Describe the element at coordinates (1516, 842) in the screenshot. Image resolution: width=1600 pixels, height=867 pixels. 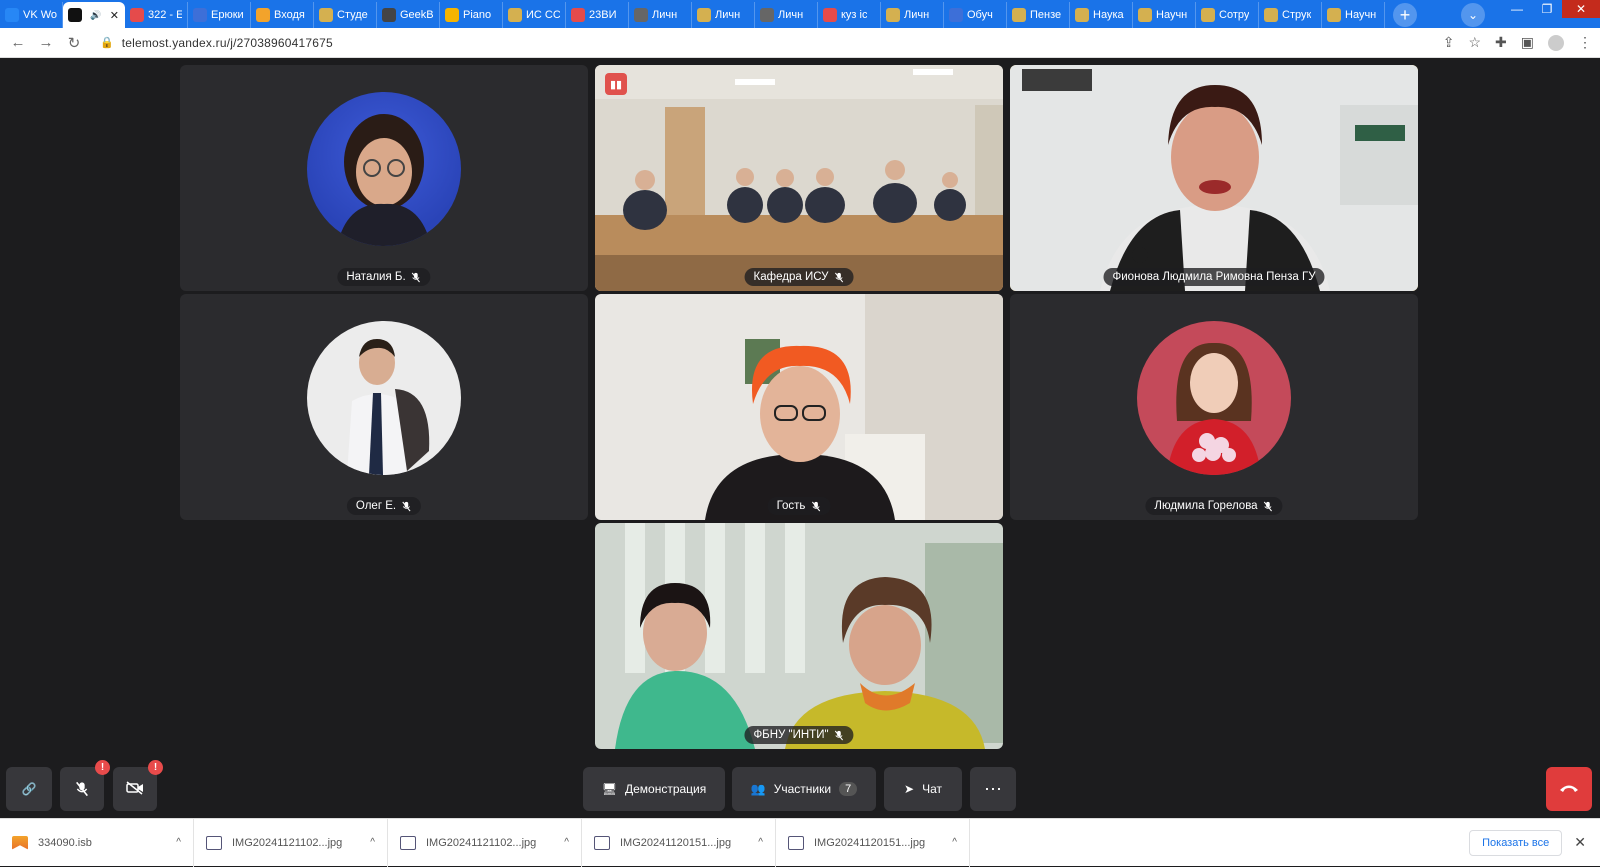
I see `show-all-downloads-button: Показать все` at that location.